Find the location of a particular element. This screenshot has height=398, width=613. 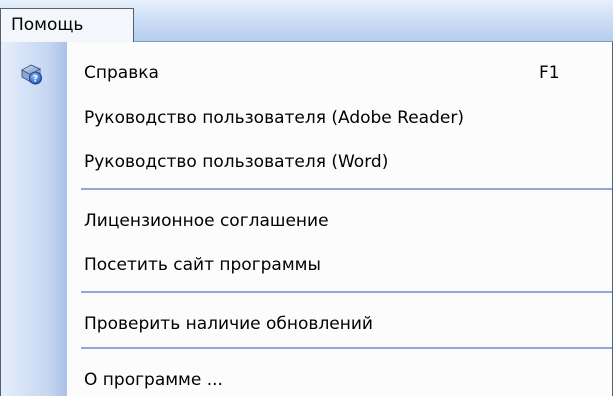

menu-item-shortcut: F1 is located at coordinates (549, 73).